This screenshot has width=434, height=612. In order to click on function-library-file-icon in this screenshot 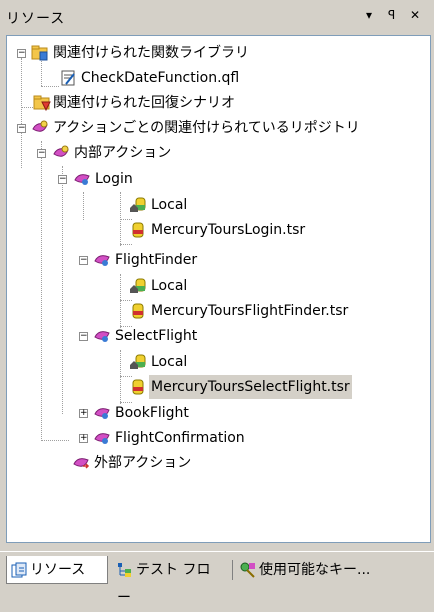, I will do `click(68, 78)`.